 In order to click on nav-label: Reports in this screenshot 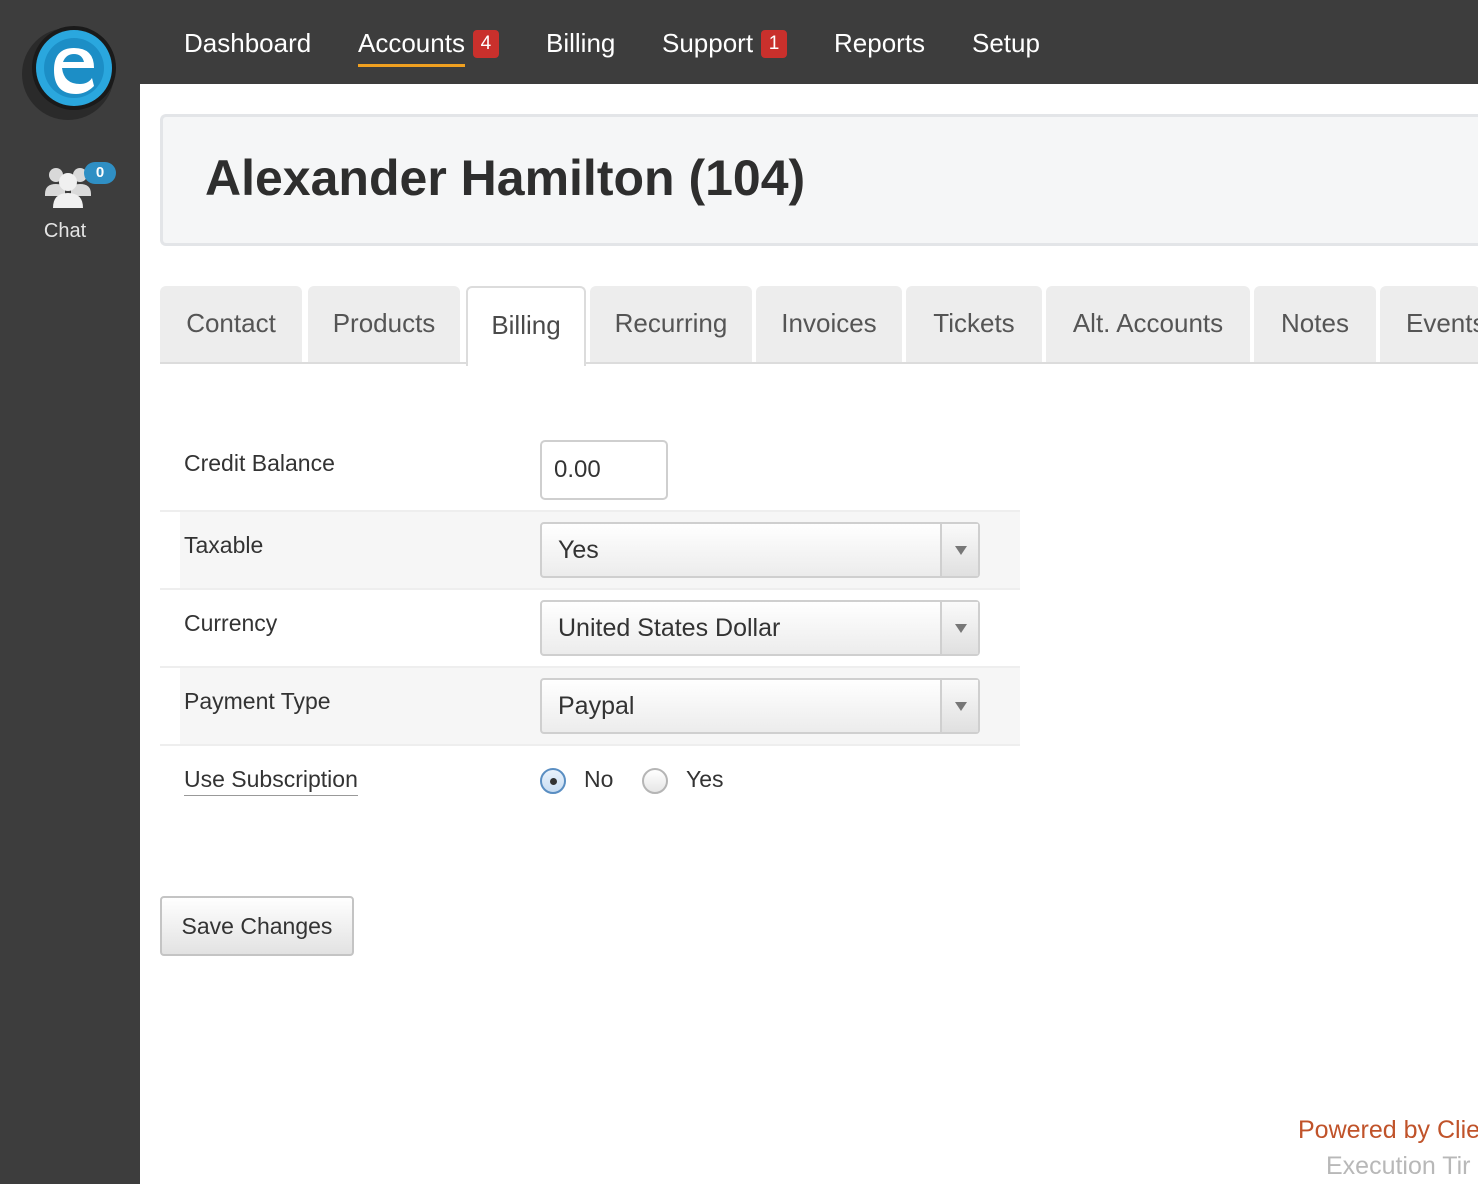, I will do `click(880, 43)`.